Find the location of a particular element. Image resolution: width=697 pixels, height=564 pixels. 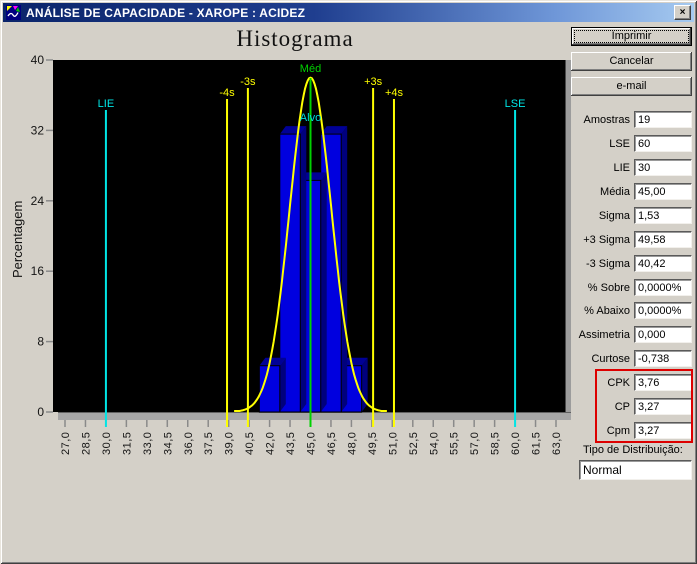

x-tick-label: 39,0 is located at coordinates (230, 443).